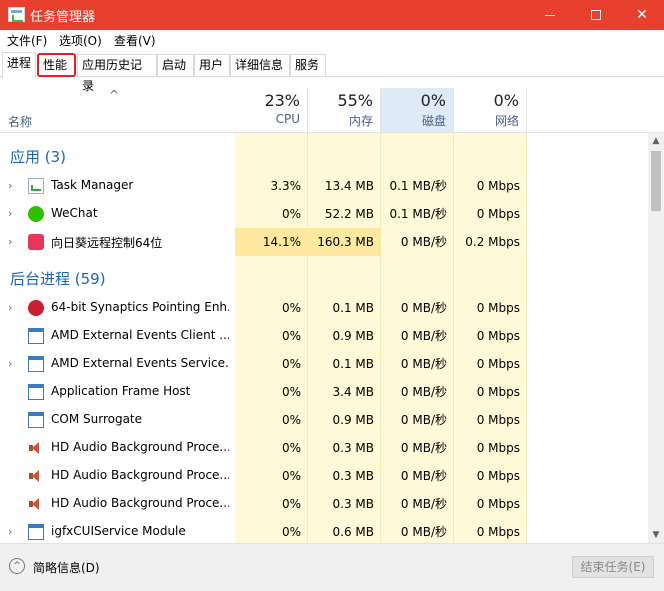 This screenshot has width=664, height=591. What do you see at coordinates (332, 72) in the screenshot?
I see `tab-bar: 进程 性能 应用历史记录 启动 用户 详细信息 服务` at bounding box center [332, 72].